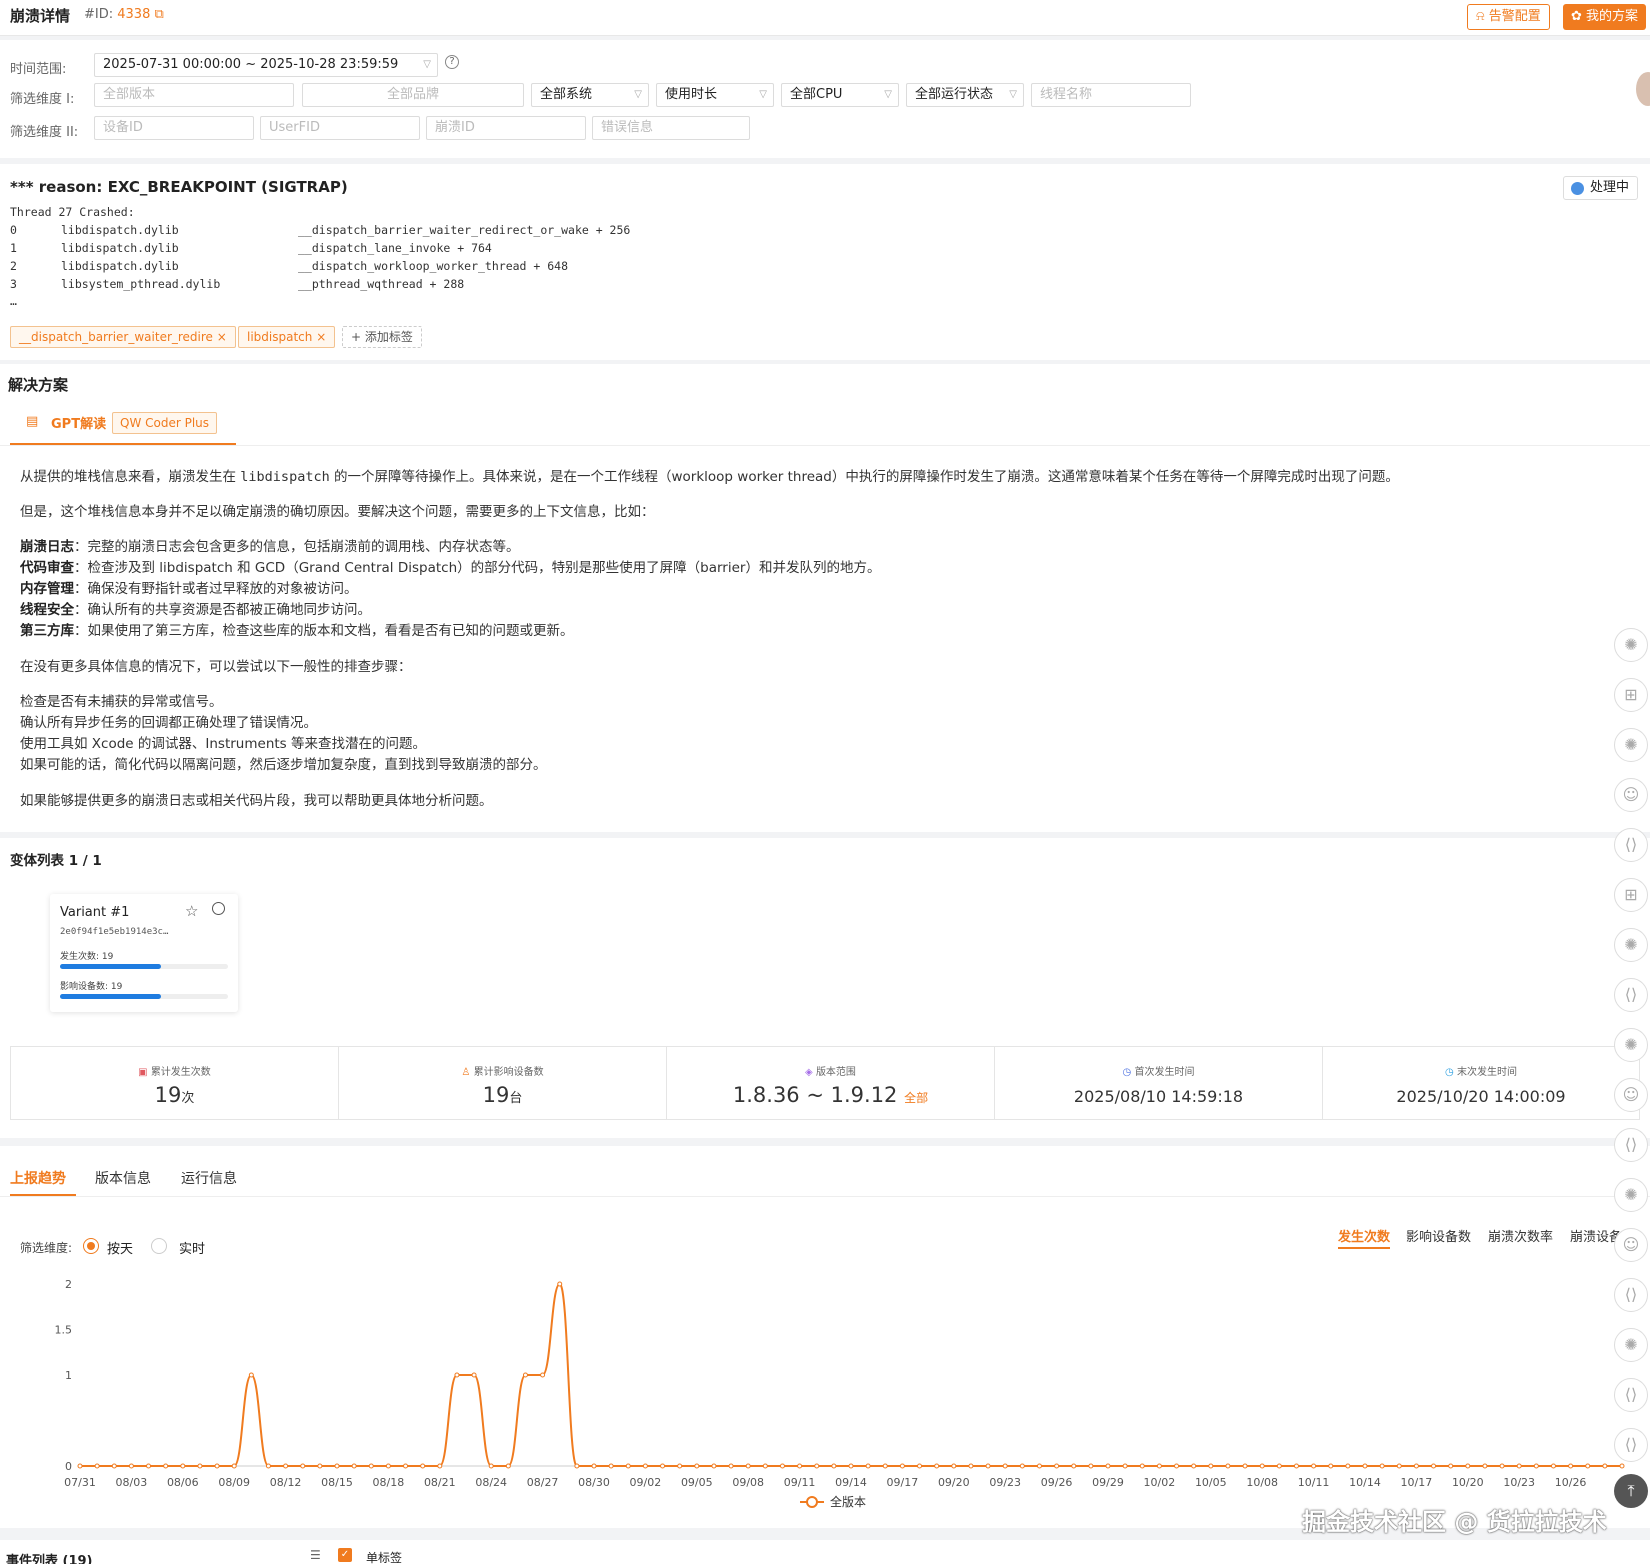 The height and width of the screenshot is (1564, 1650). I want to click on back-to-top-icon: ⤒, so click(1631, 1491).